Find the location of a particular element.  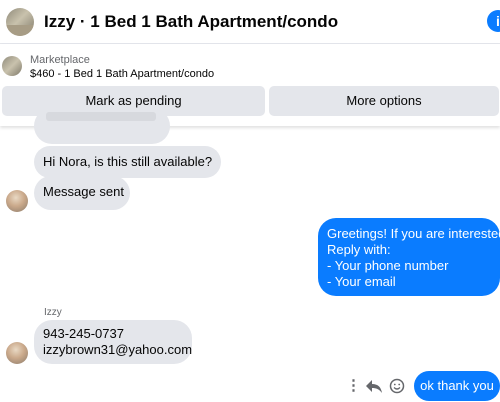

conversation-header: Izzy · 1 Bed 1 Bath Apartment/condo i is located at coordinates (250, 22).